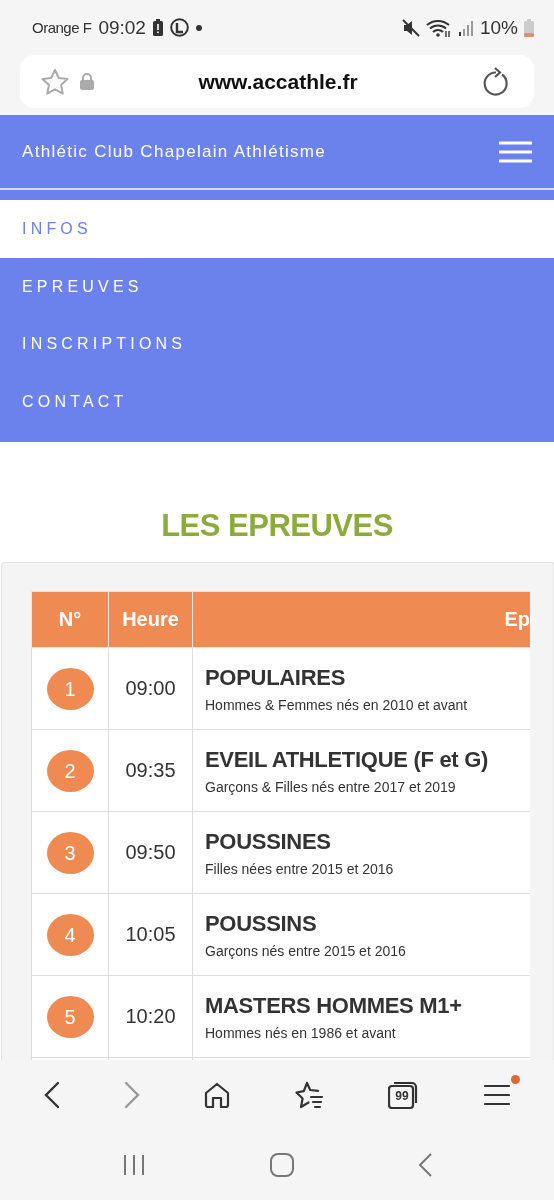  What do you see at coordinates (347, 759) in the screenshot?
I see `event-title: EVEIL ATHLETIQUE (F et G)` at bounding box center [347, 759].